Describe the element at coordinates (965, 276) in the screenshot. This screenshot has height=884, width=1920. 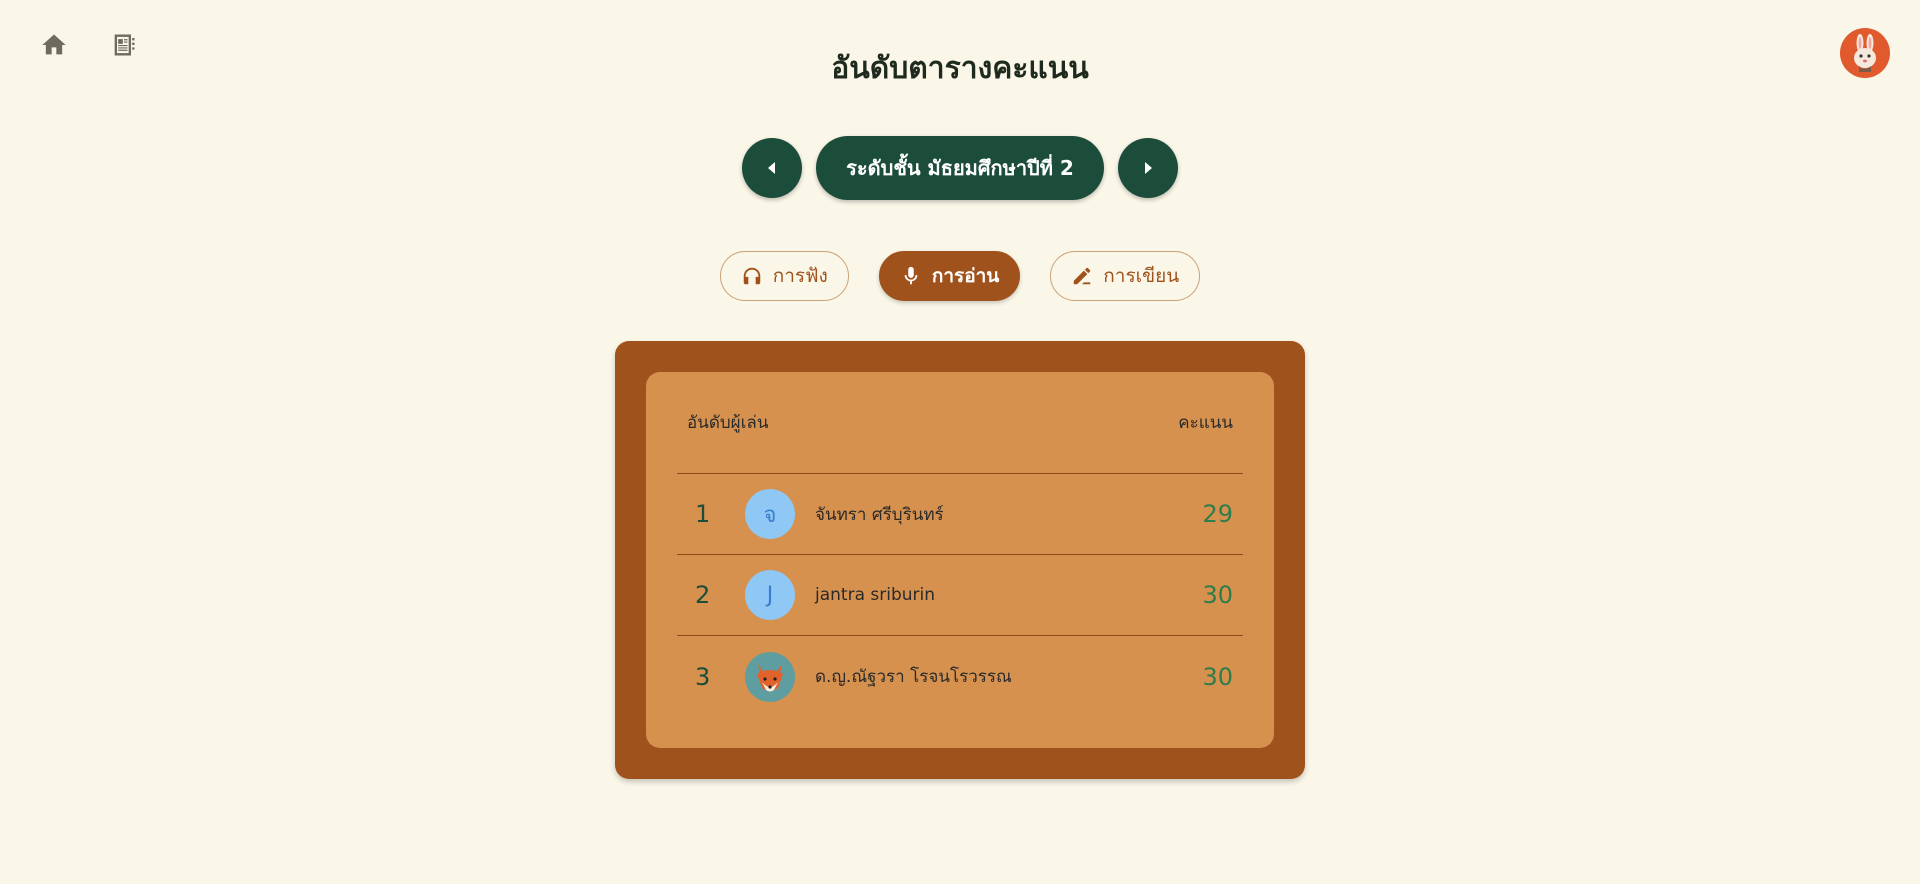
I see `tab-label: การอ่าน` at that location.